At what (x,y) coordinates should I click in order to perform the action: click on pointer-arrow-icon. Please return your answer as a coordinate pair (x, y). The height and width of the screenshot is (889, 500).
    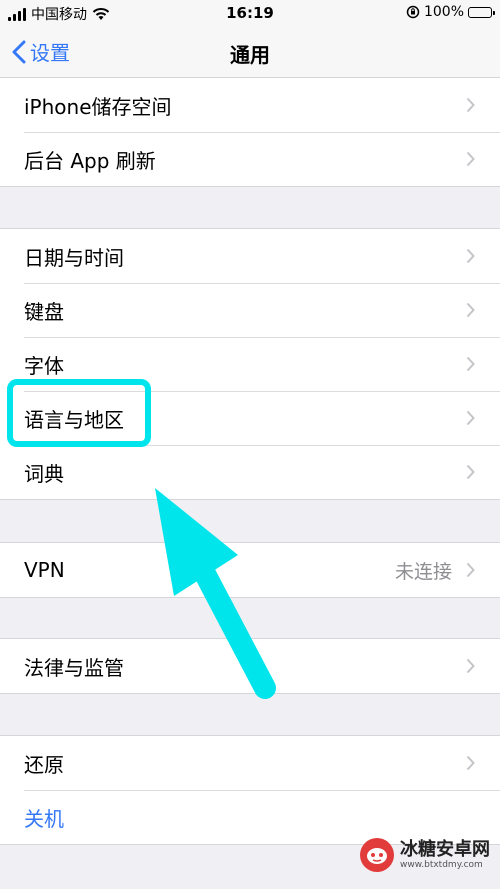
    Looking at the image, I should click on (215, 593).